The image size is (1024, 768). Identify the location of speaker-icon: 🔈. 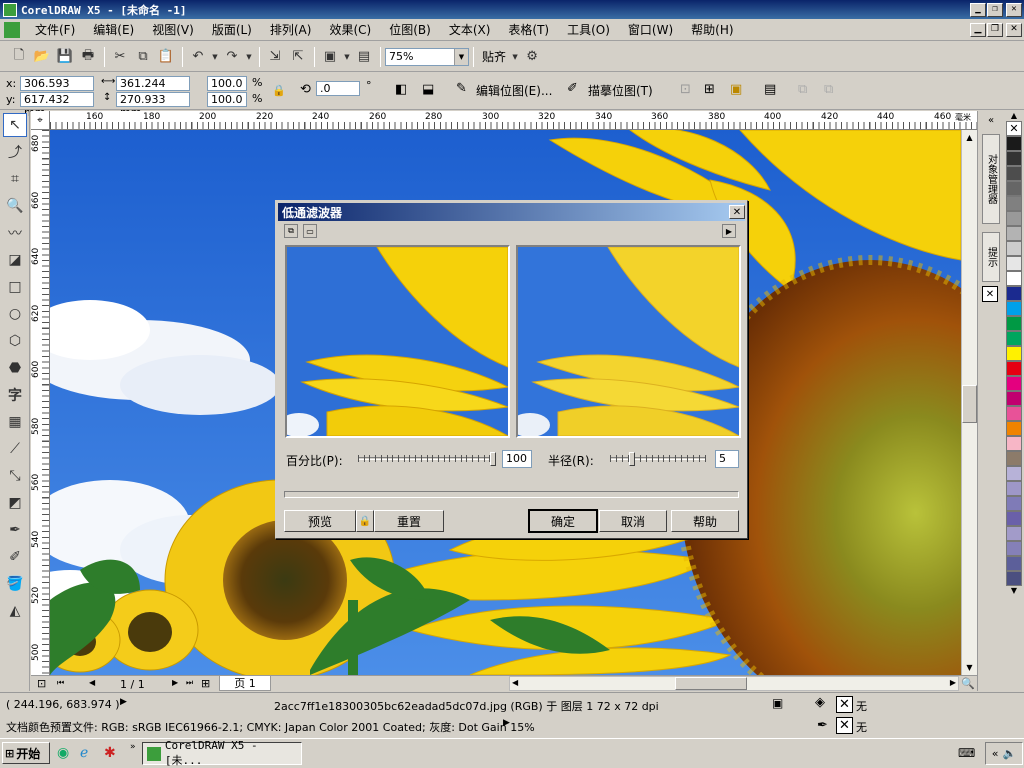
(1010, 753).